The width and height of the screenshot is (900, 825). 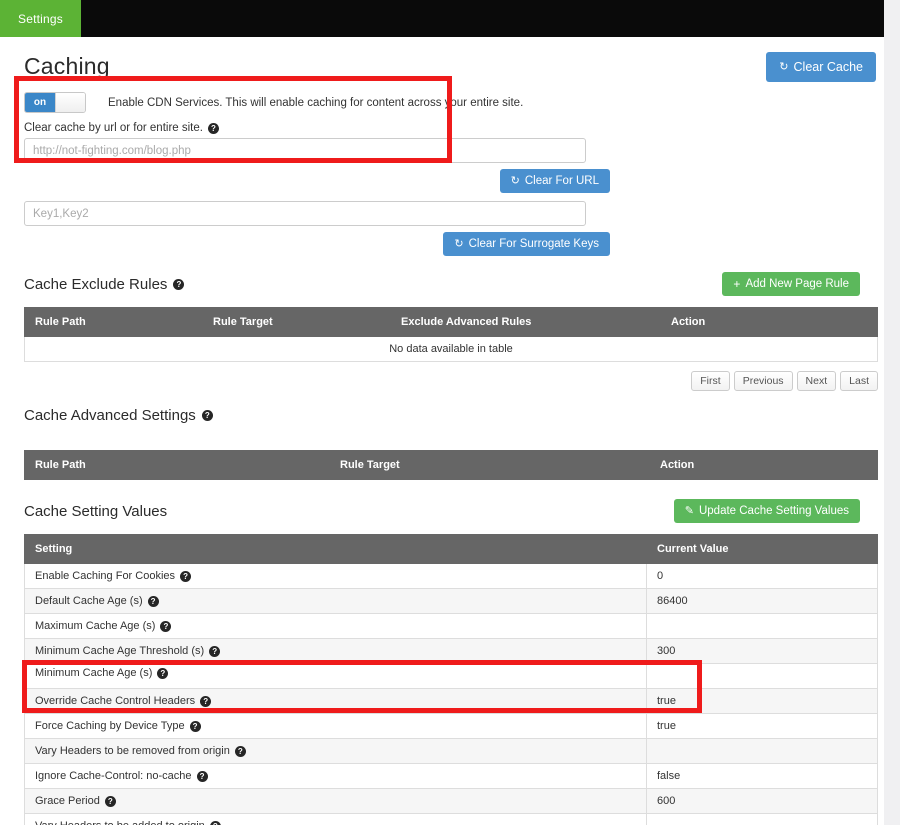 I want to click on cache-advanced-settings-table: Rule Path Rule Target Action, so click(x=451, y=465).